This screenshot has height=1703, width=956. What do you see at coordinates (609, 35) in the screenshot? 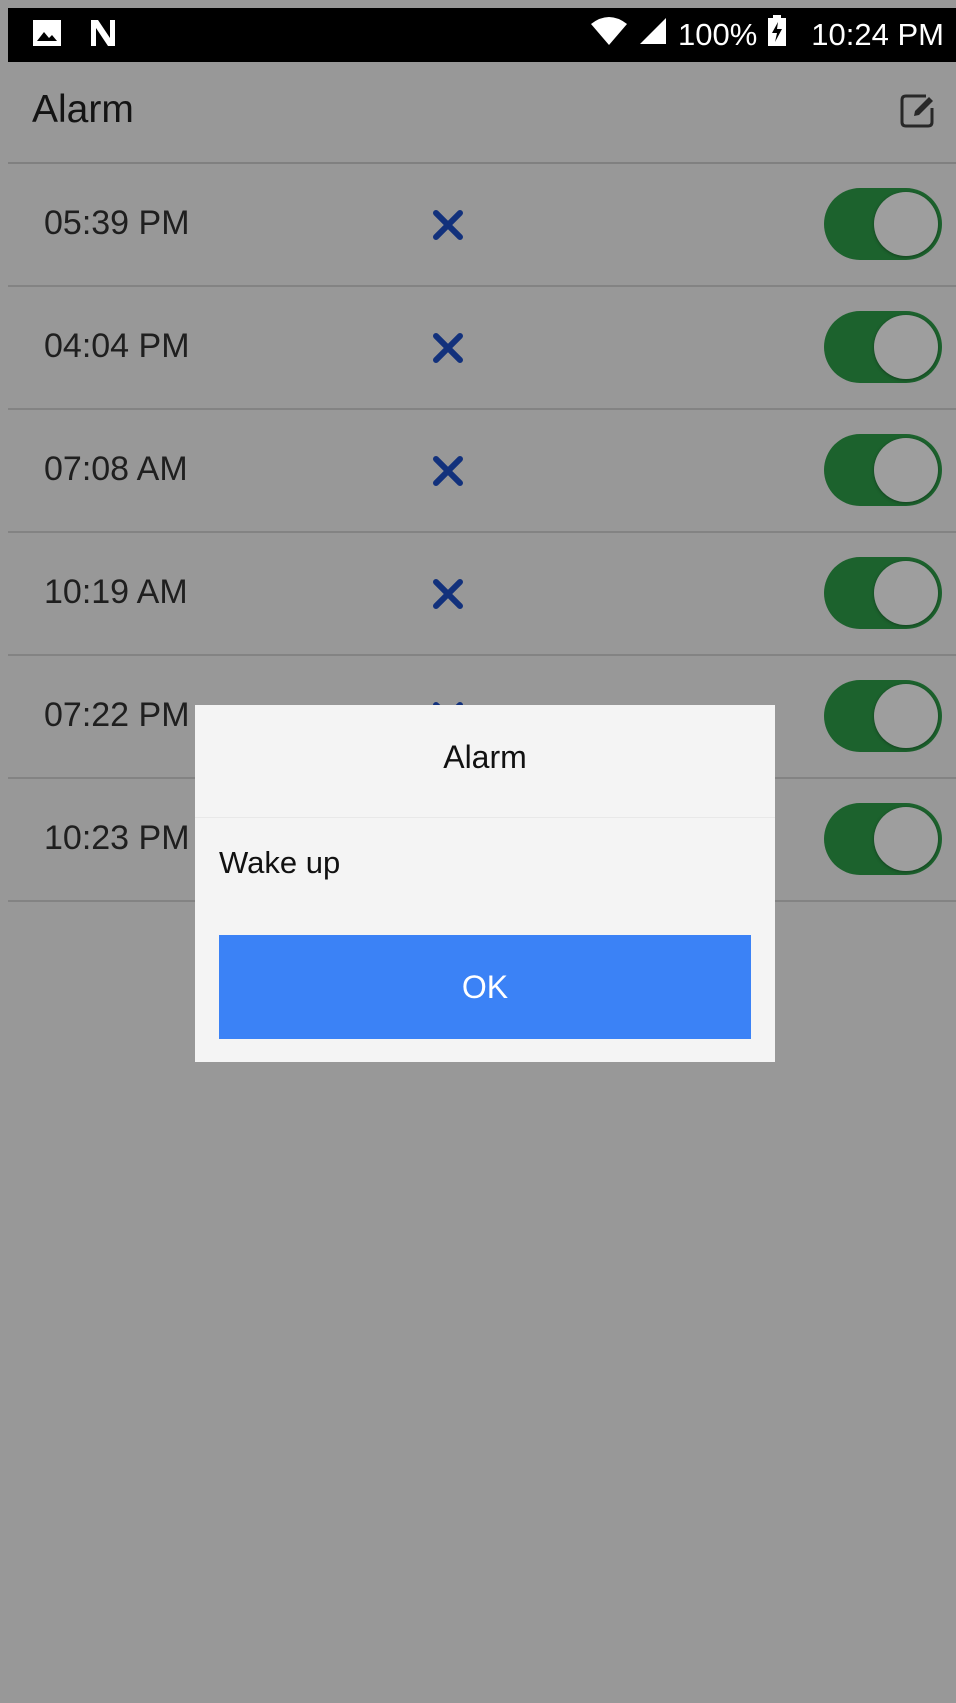
I see `wifi-icon` at bounding box center [609, 35].